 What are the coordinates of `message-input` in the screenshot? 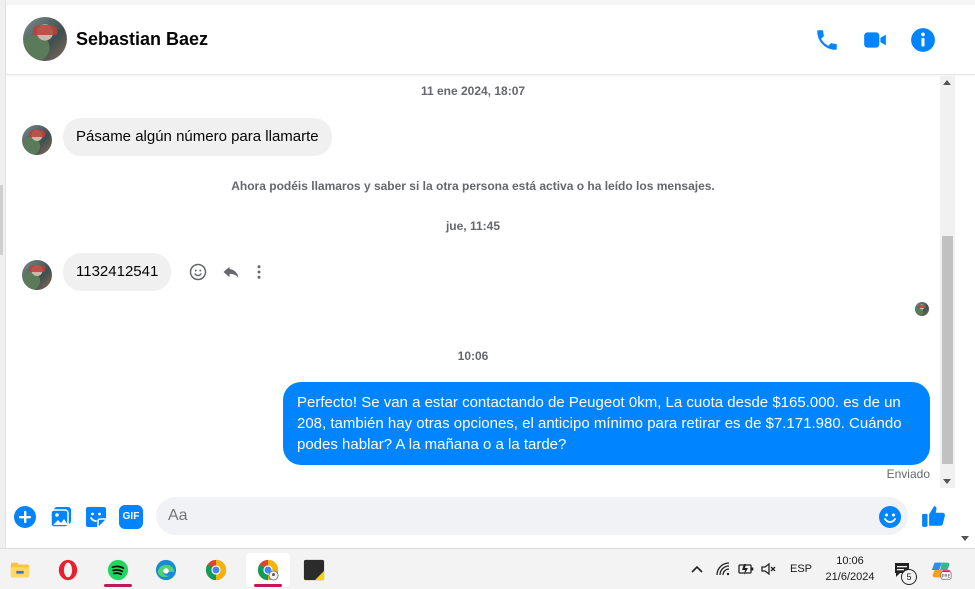 It's located at (532, 516).